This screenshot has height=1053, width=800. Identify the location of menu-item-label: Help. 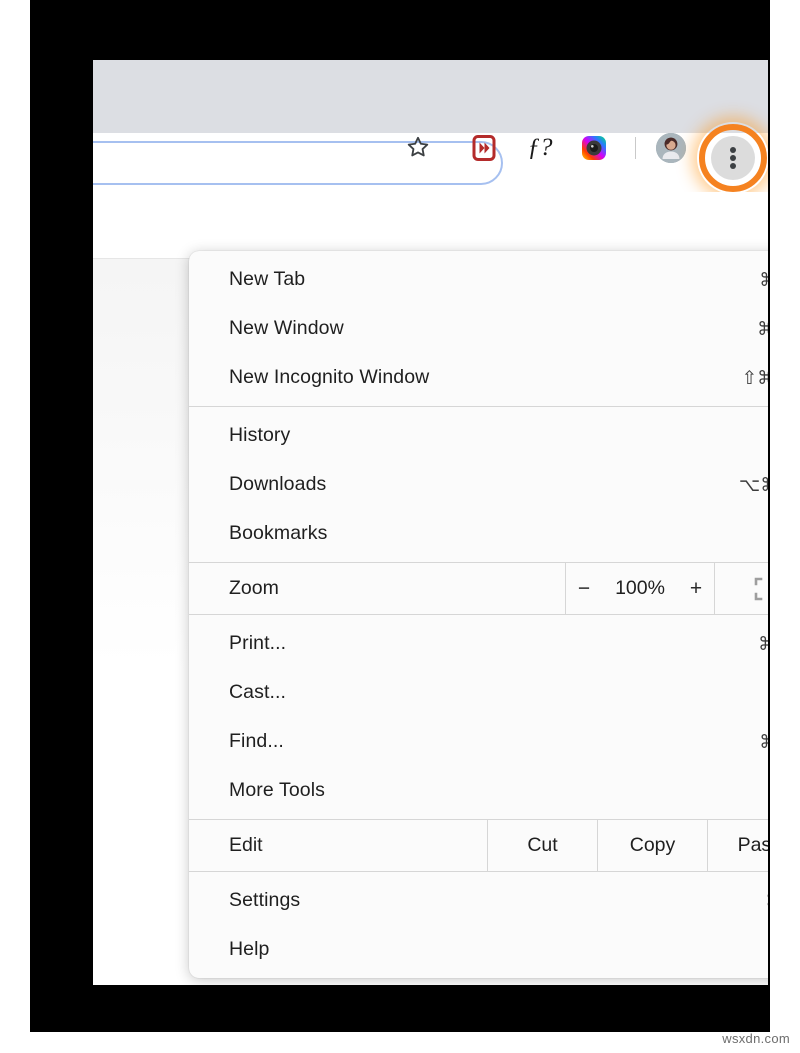
(249, 949).